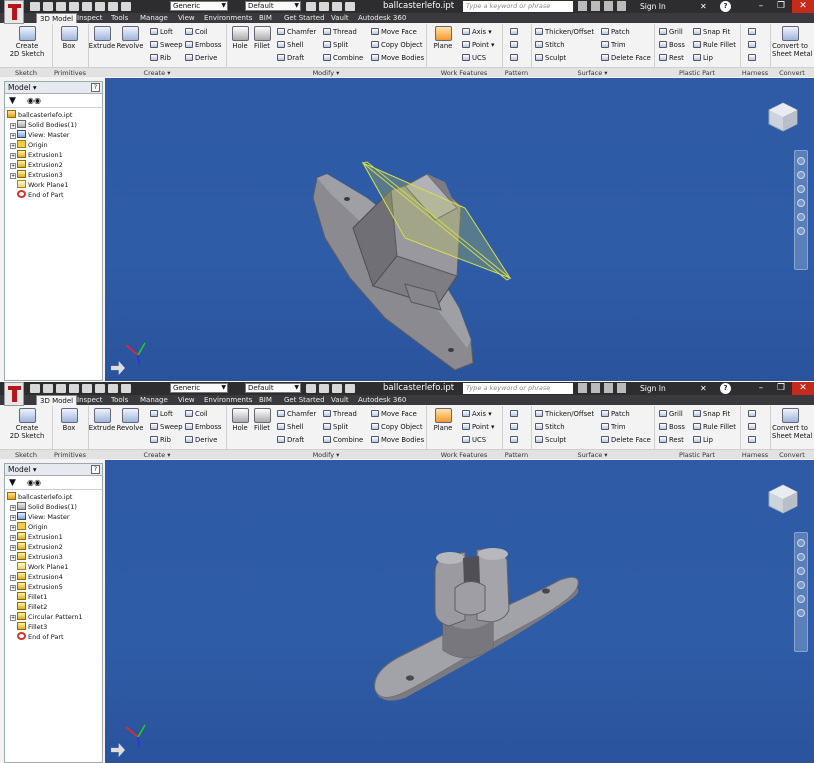 Image resolution: width=814 pixels, height=763 pixels. Describe the element at coordinates (273, 388) in the screenshot. I see `appearance-dropdown: Default ▼` at that location.